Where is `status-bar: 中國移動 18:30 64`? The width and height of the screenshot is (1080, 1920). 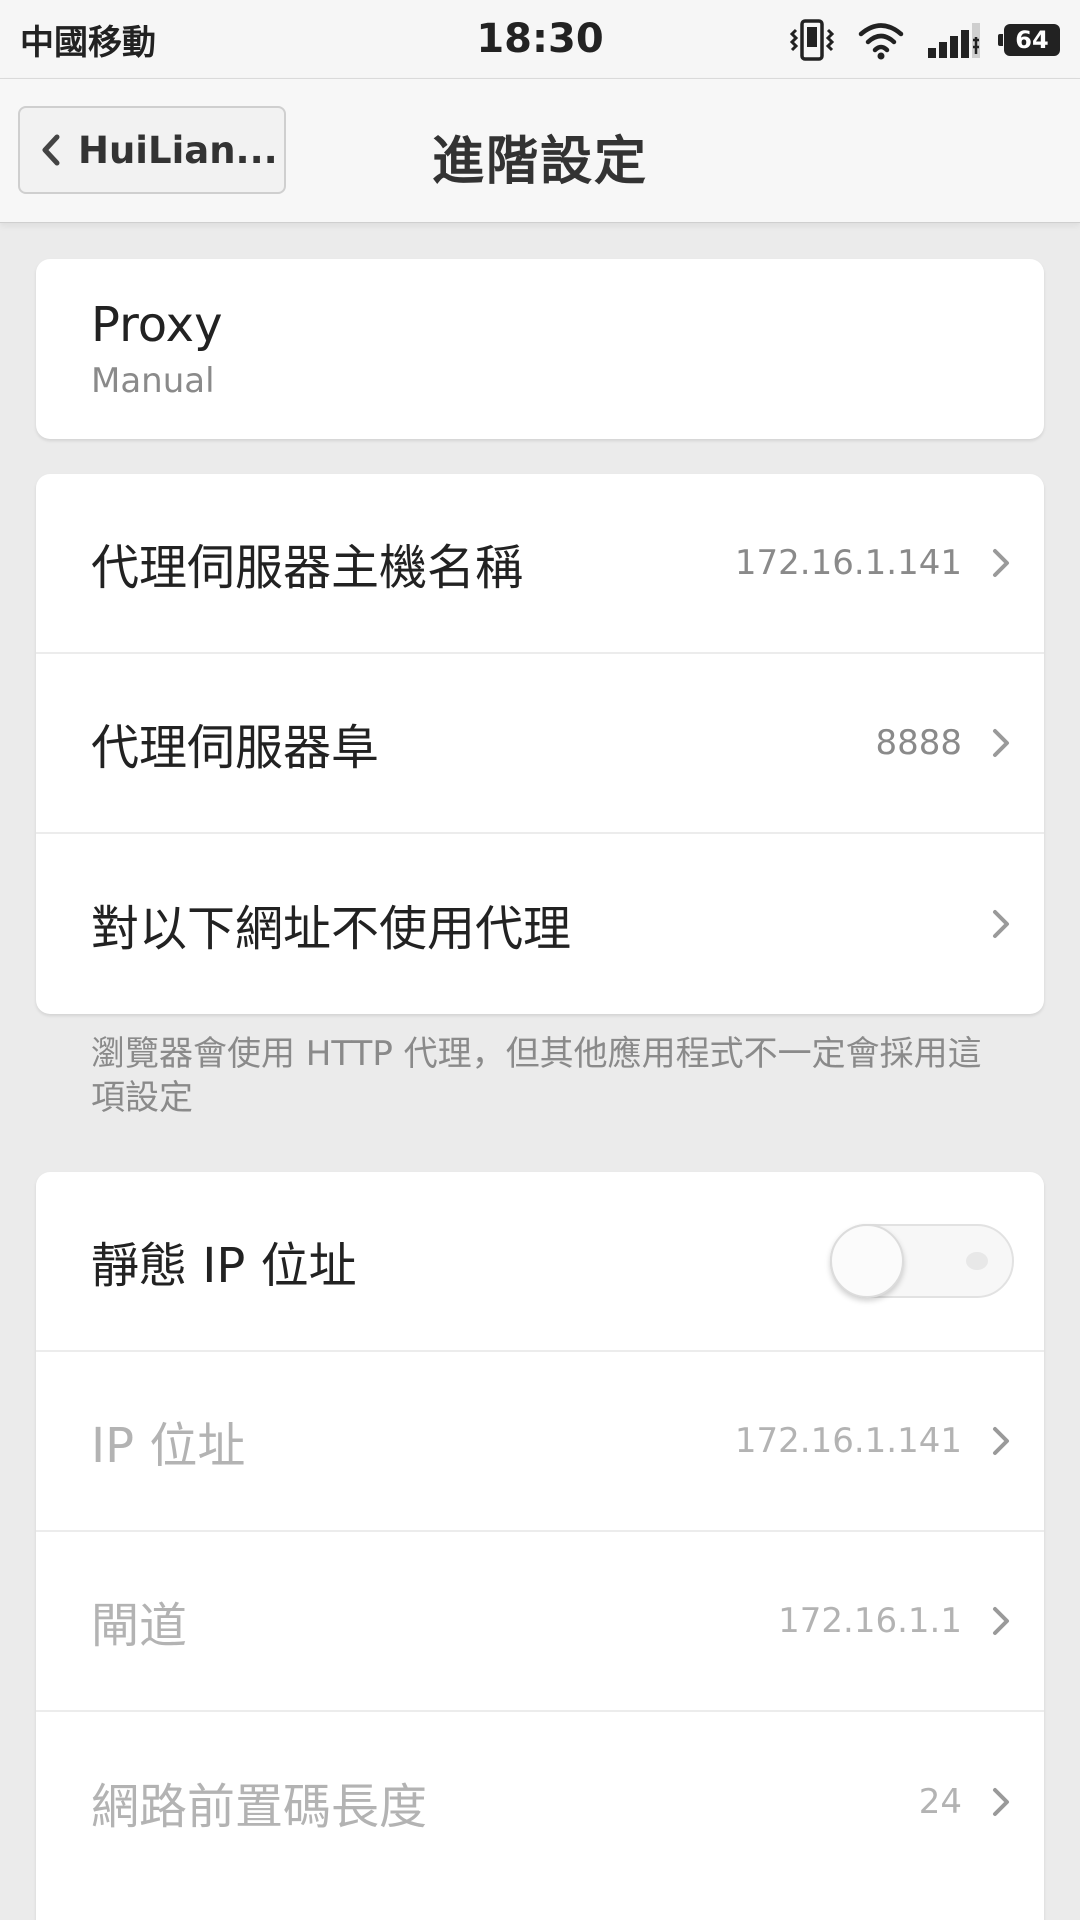
status-bar: 中國移動 18:30 64 is located at coordinates (540, 39).